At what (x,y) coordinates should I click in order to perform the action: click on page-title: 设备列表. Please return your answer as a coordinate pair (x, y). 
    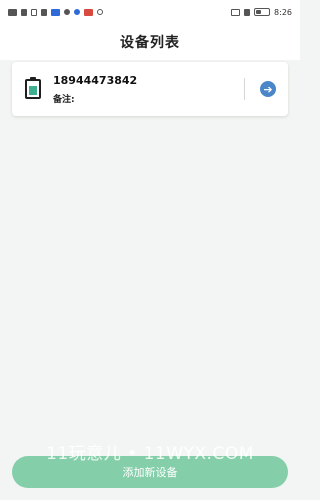
    Looking at the image, I should click on (150, 43).